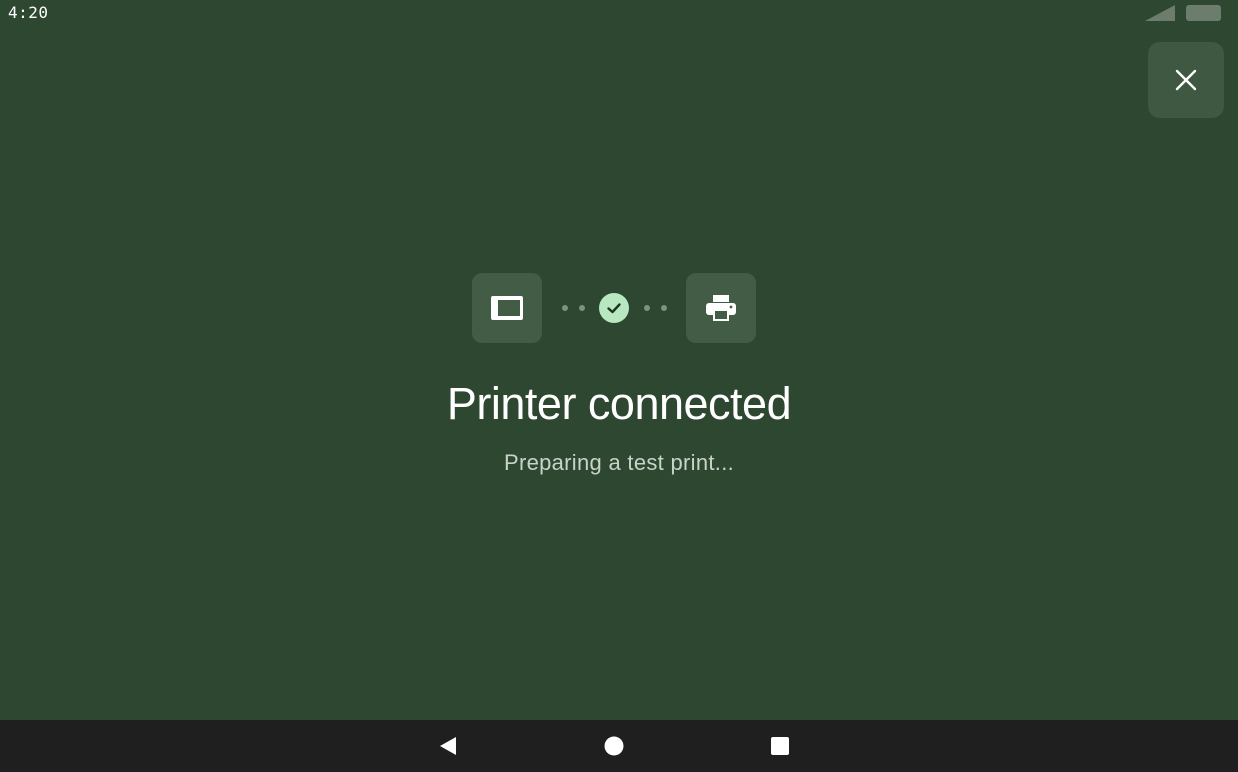 This screenshot has height=772, width=1238. I want to click on home-icon, so click(614, 746).